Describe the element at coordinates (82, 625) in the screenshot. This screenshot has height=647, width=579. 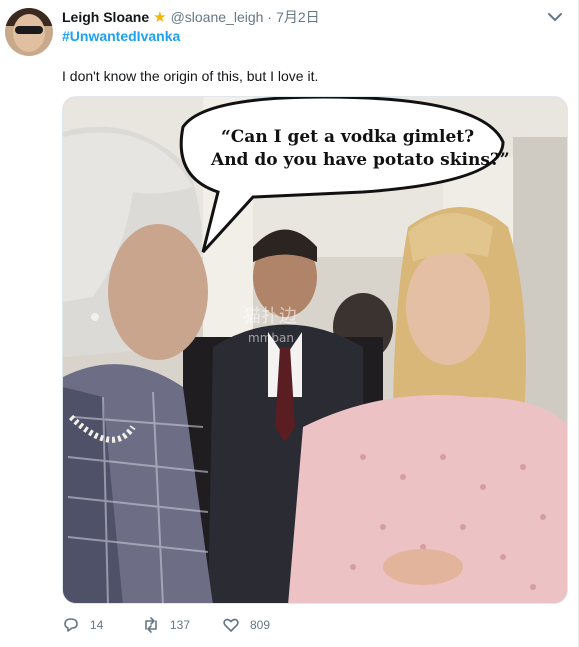
I see `reply-button: 14` at that location.